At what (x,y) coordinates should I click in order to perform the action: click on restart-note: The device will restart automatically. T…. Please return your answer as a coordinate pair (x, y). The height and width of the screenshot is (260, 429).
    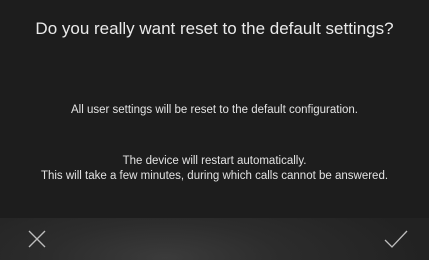
    Looking at the image, I should click on (214, 169).